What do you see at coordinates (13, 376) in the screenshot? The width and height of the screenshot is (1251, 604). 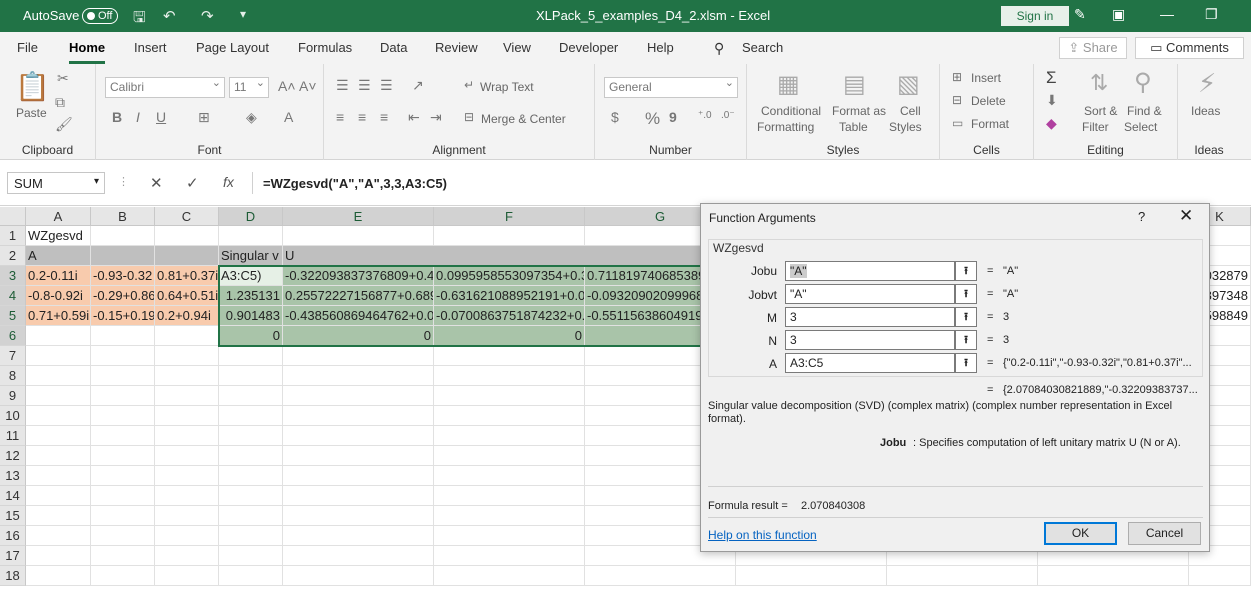 I see `row-header-8: 8` at bounding box center [13, 376].